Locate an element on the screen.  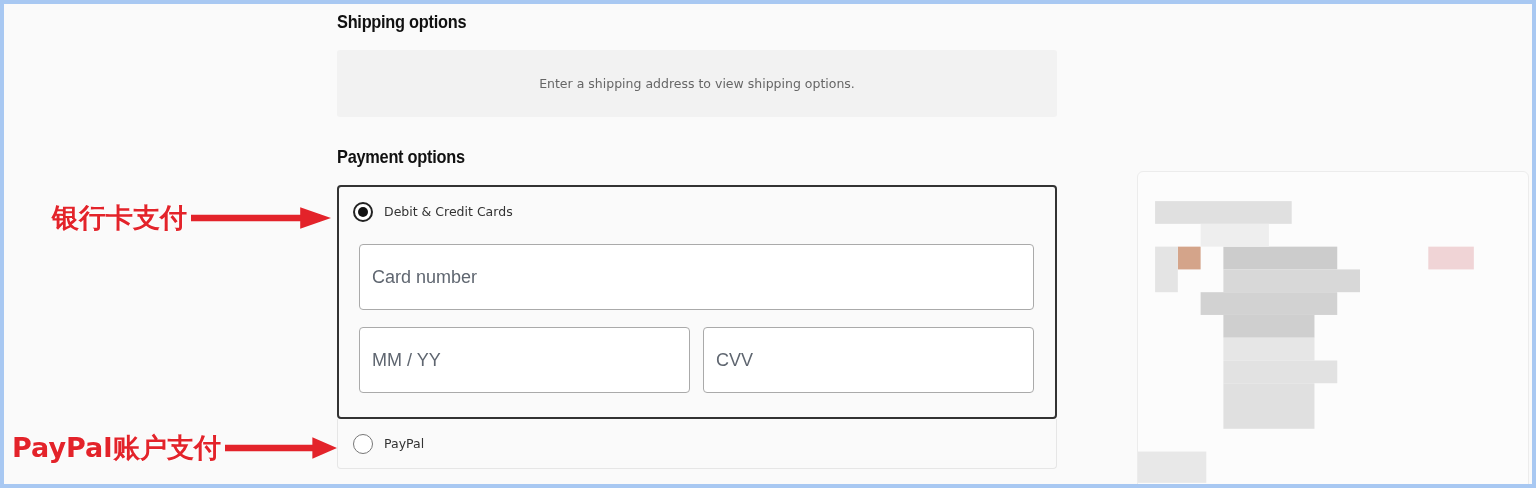
input-field: Card number is located at coordinates (696, 277).